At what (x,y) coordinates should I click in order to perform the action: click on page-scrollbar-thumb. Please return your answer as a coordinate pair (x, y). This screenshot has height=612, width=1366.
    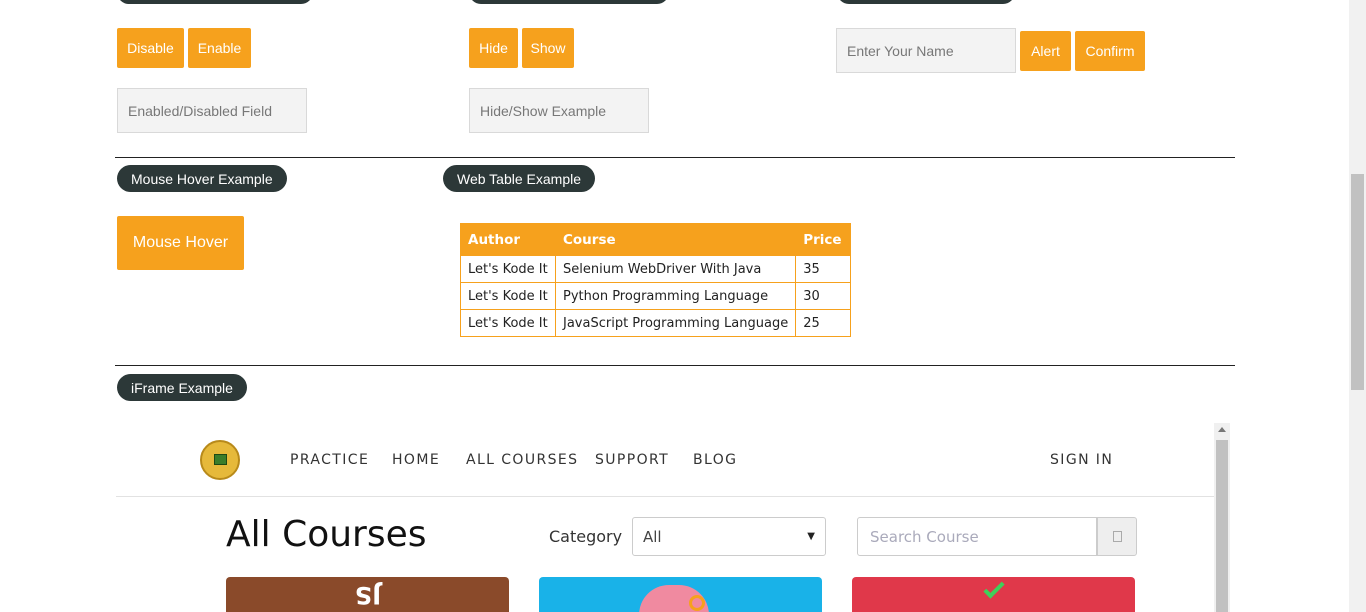
    Looking at the image, I should click on (1357, 282).